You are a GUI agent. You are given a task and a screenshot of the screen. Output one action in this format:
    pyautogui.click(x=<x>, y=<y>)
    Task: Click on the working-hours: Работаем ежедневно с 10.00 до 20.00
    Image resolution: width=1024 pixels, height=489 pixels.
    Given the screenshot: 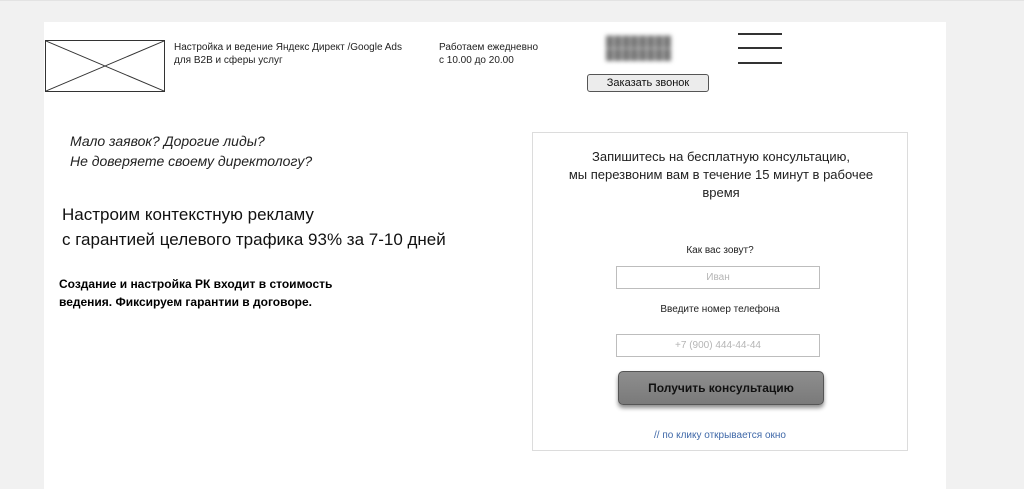 What is the action you would take?
    pyautogui.click(x=509, y=54)
    